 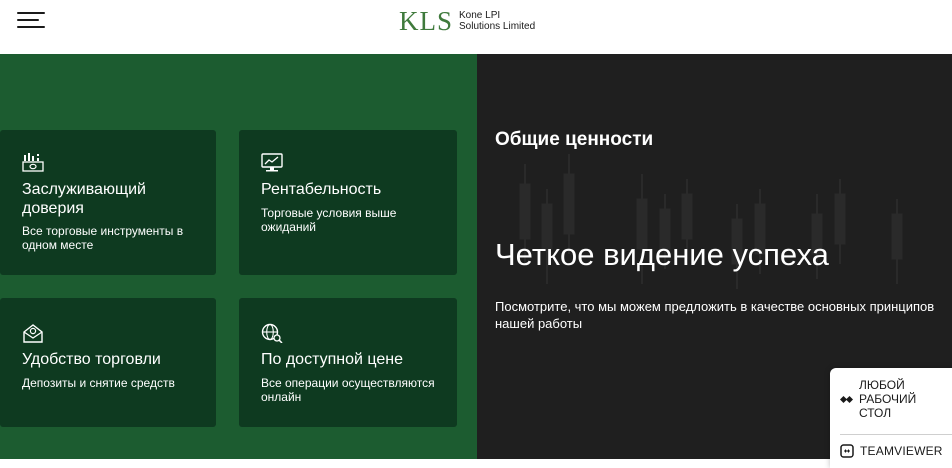 I want to click on feature-desc: Торговые условия выше ожиданий, so click(x=329, y=220).